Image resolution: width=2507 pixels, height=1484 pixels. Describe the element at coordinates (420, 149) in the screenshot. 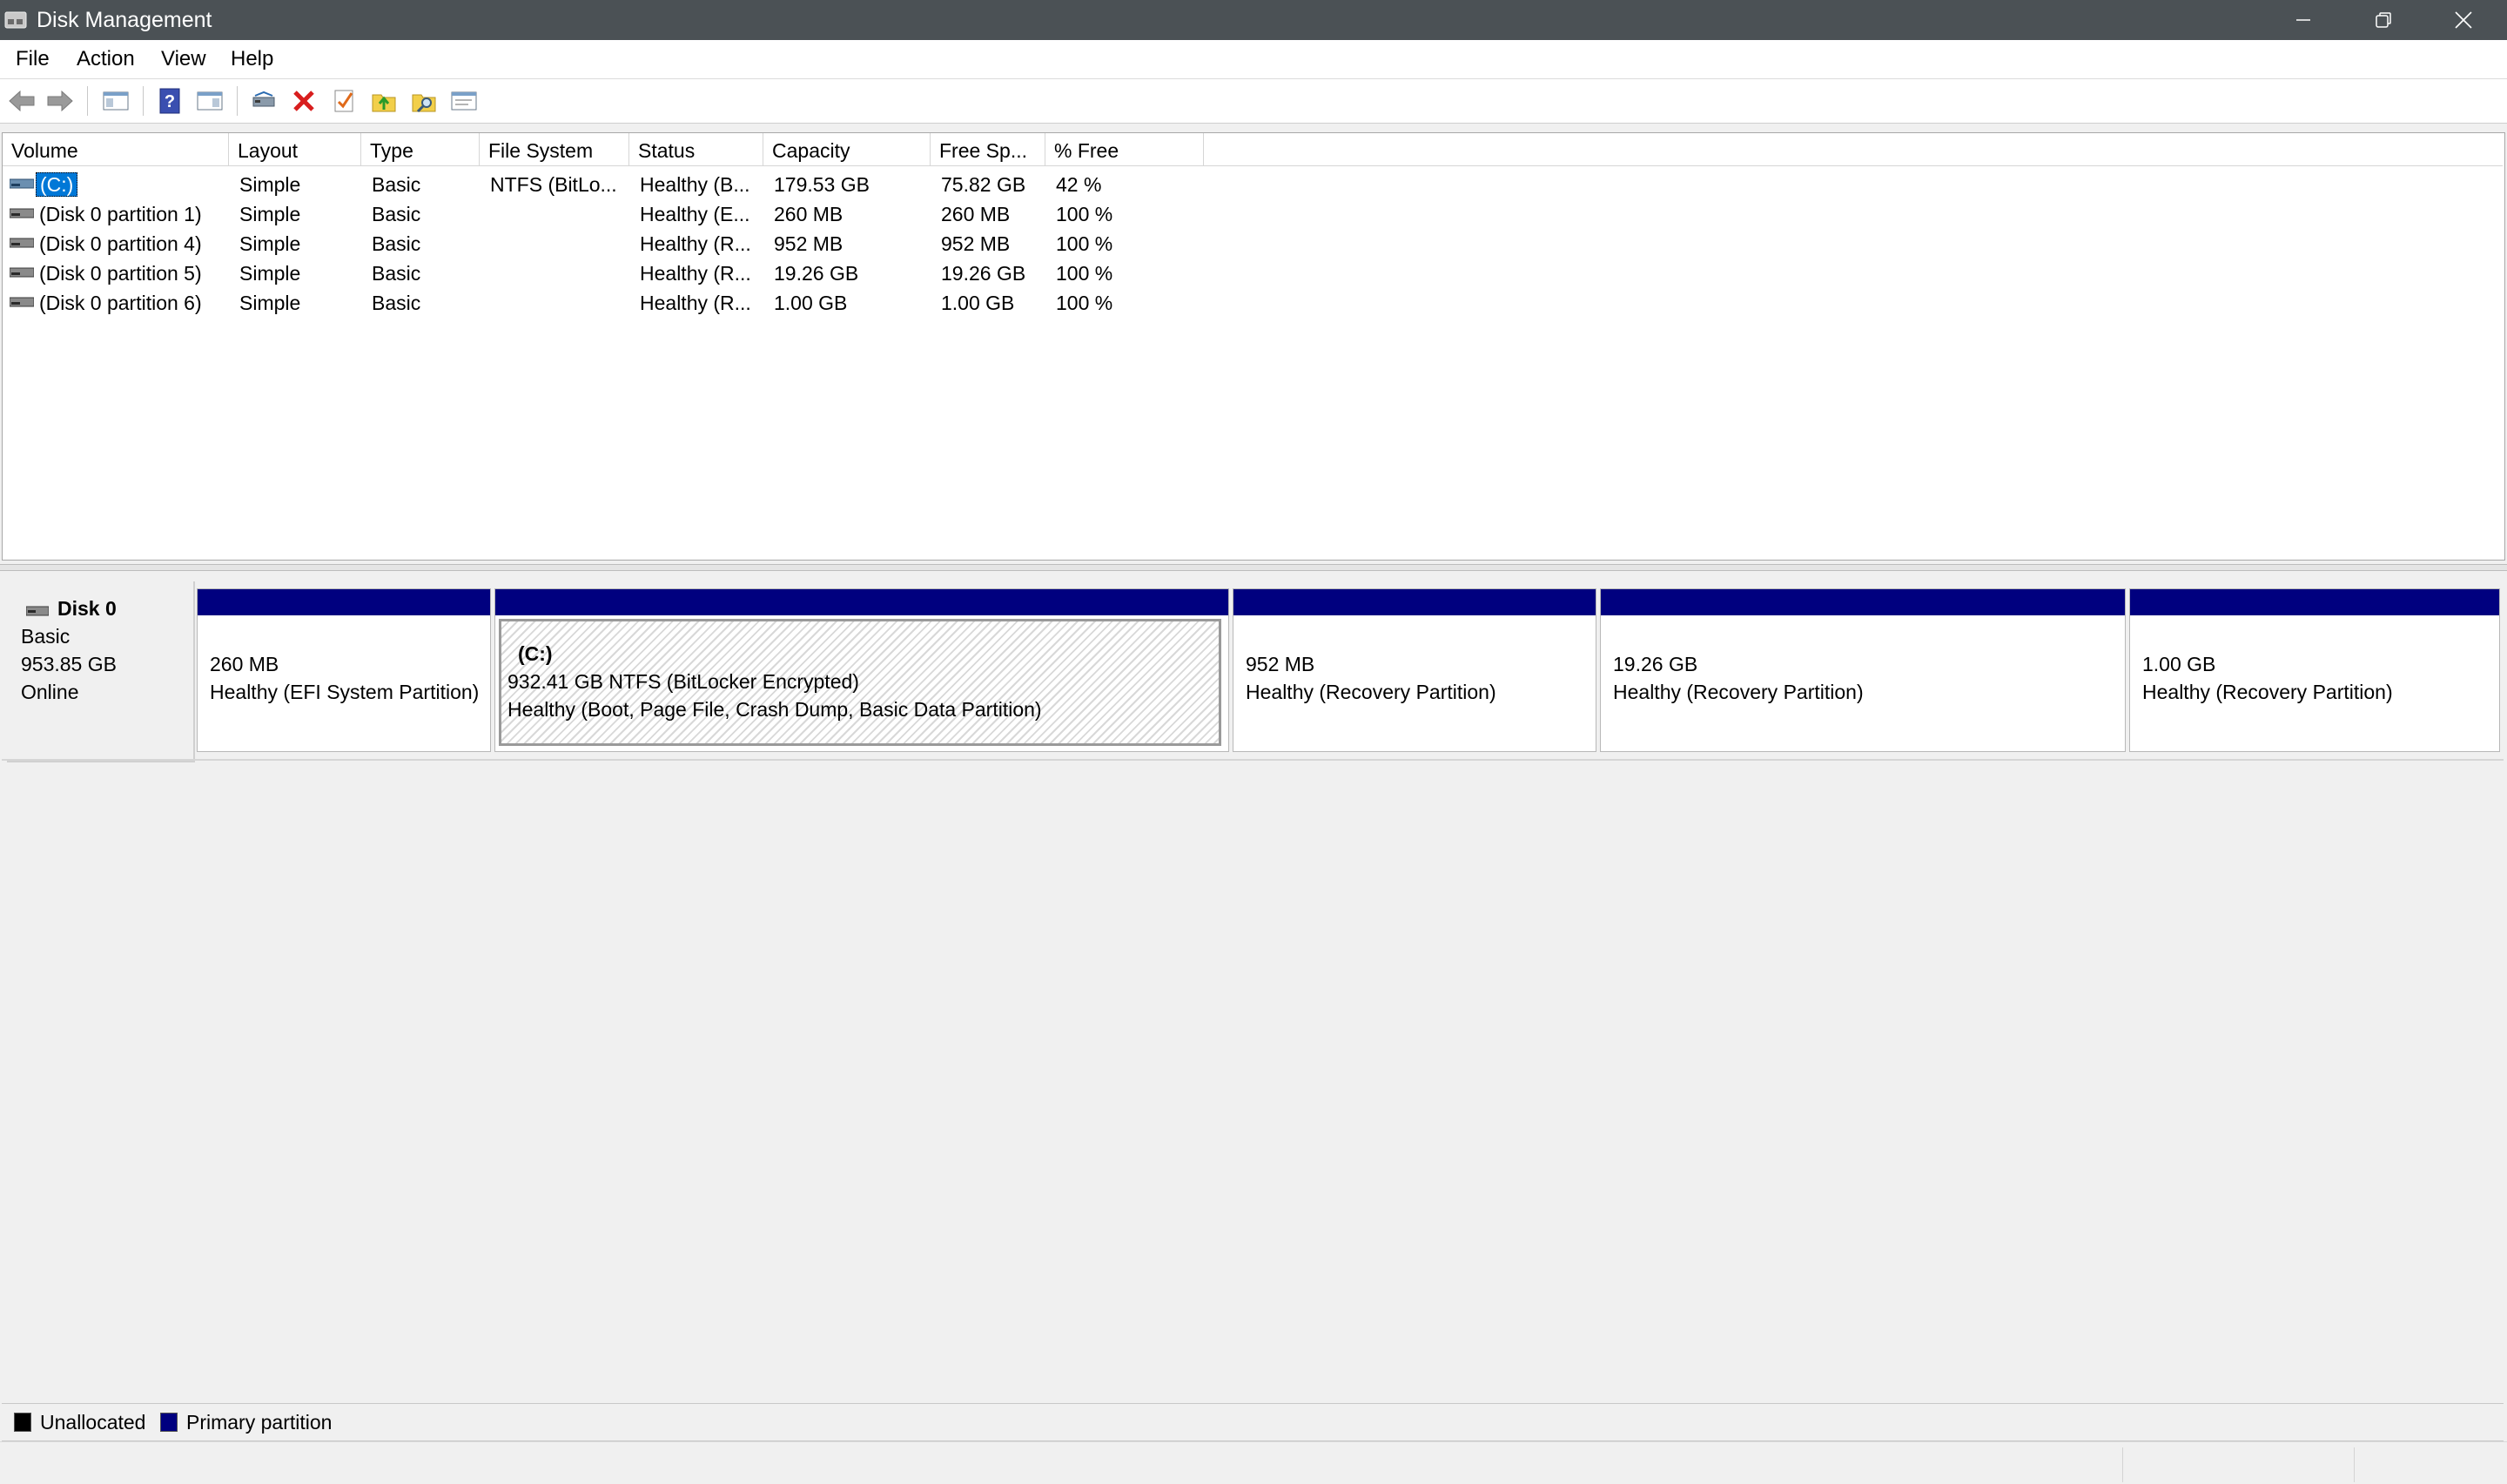

I see `column-header-type: Type` at that location.